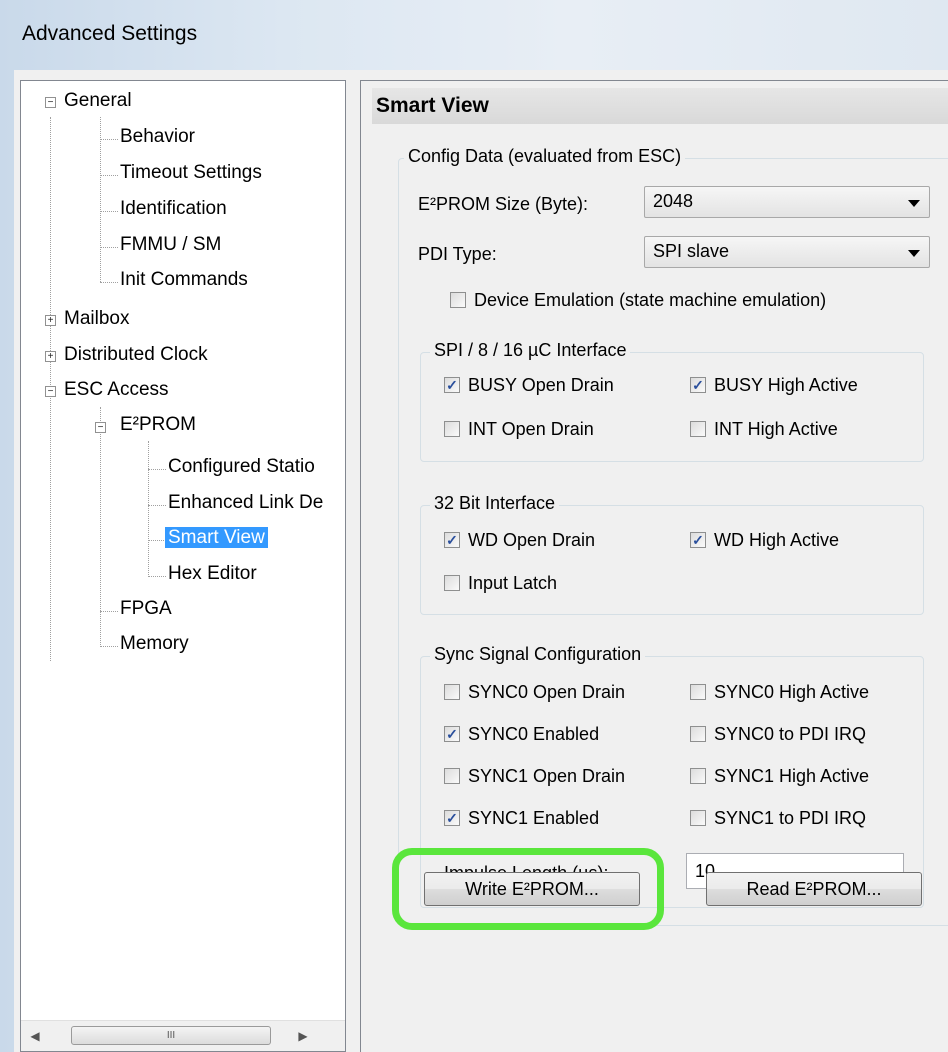 The height and width of the screenshot is (1052, 948). I want to click on tree-item-enhanced-link-detection: Enhanced Link De, so click(245, 503).